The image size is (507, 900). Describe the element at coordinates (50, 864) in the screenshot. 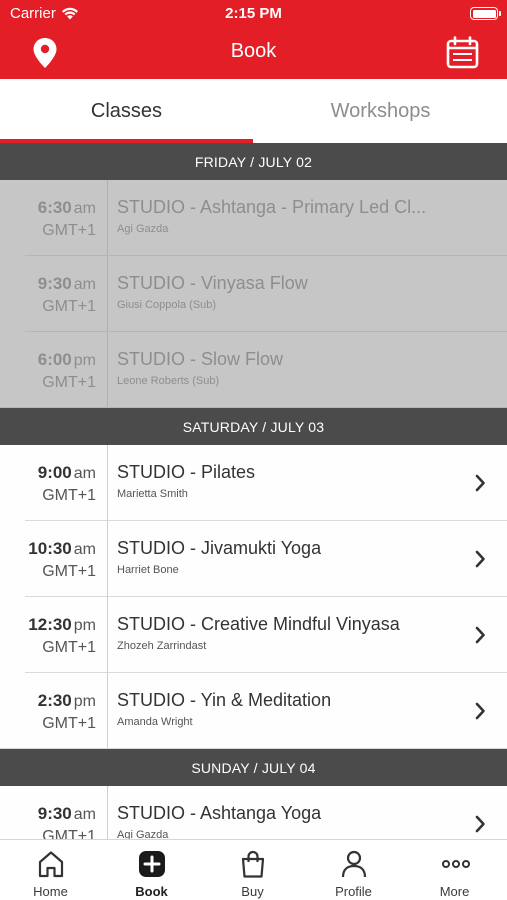

I see `home-icon` at that location.